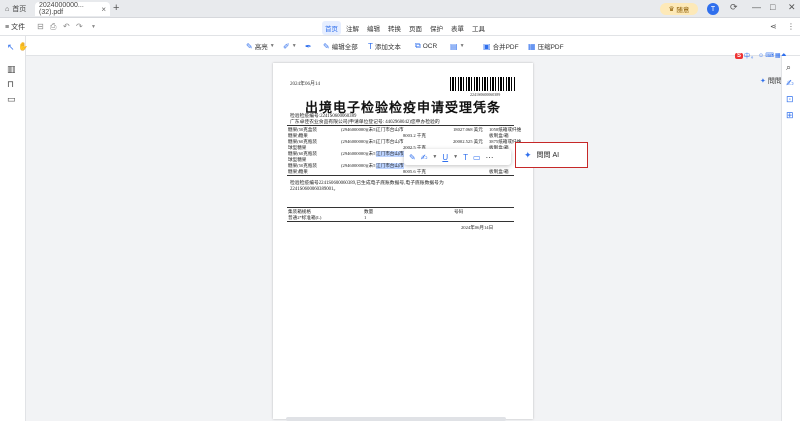  I want to click on tab-edit: 编辑, so click(373, 28).